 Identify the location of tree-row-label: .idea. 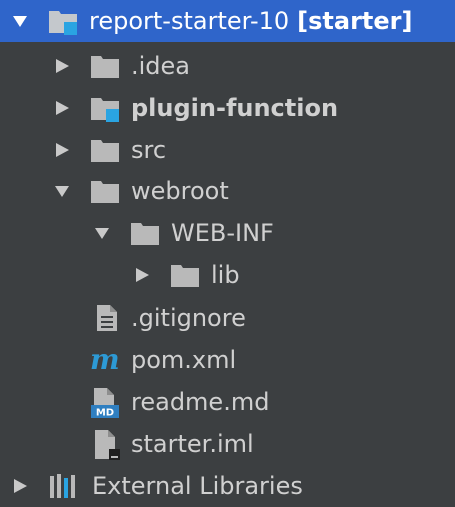
(161, 66).